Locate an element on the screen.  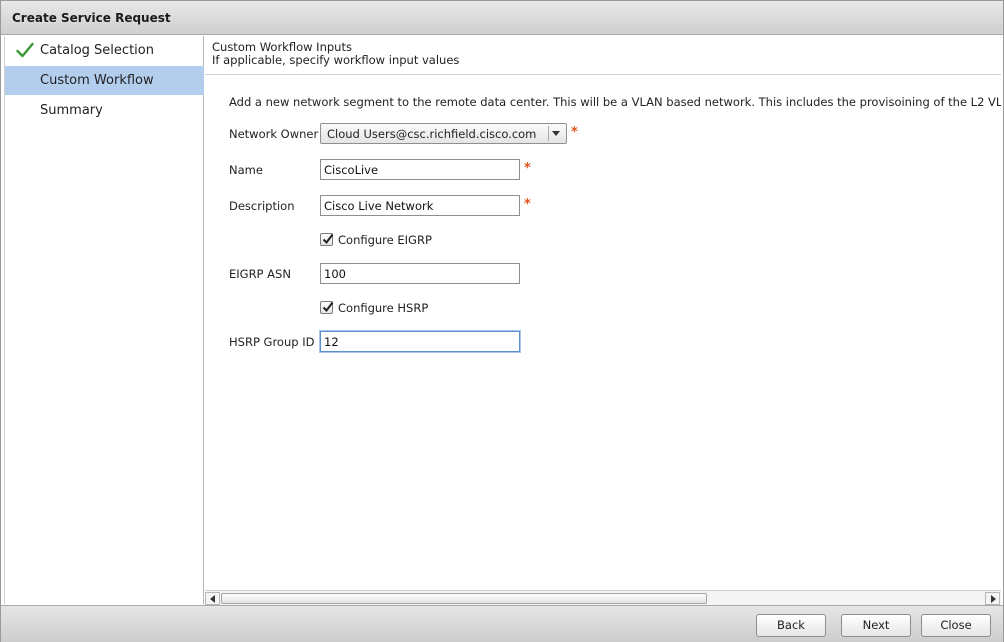
section-divider is located at coordinates (603, 74).